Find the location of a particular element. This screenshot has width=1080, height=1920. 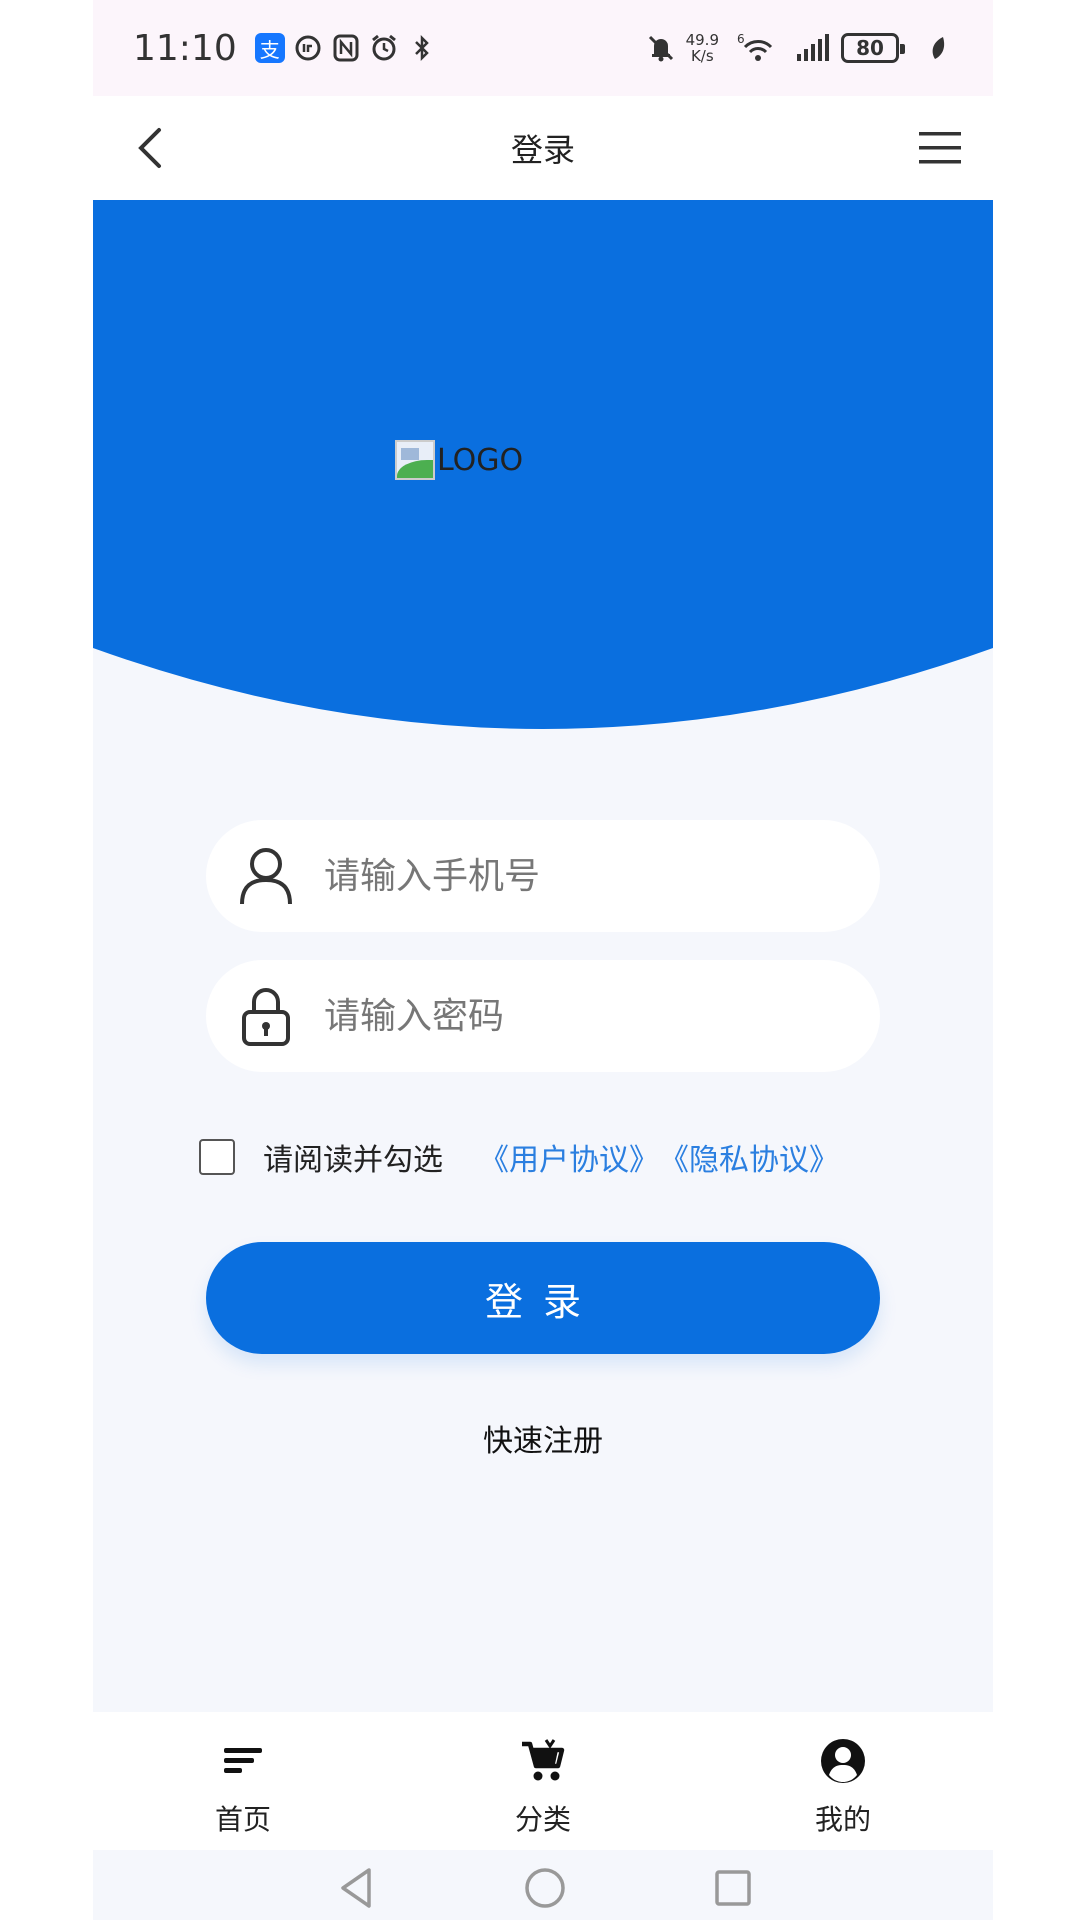

tab-mine: 我的 is located at coordinates (843, 1781).